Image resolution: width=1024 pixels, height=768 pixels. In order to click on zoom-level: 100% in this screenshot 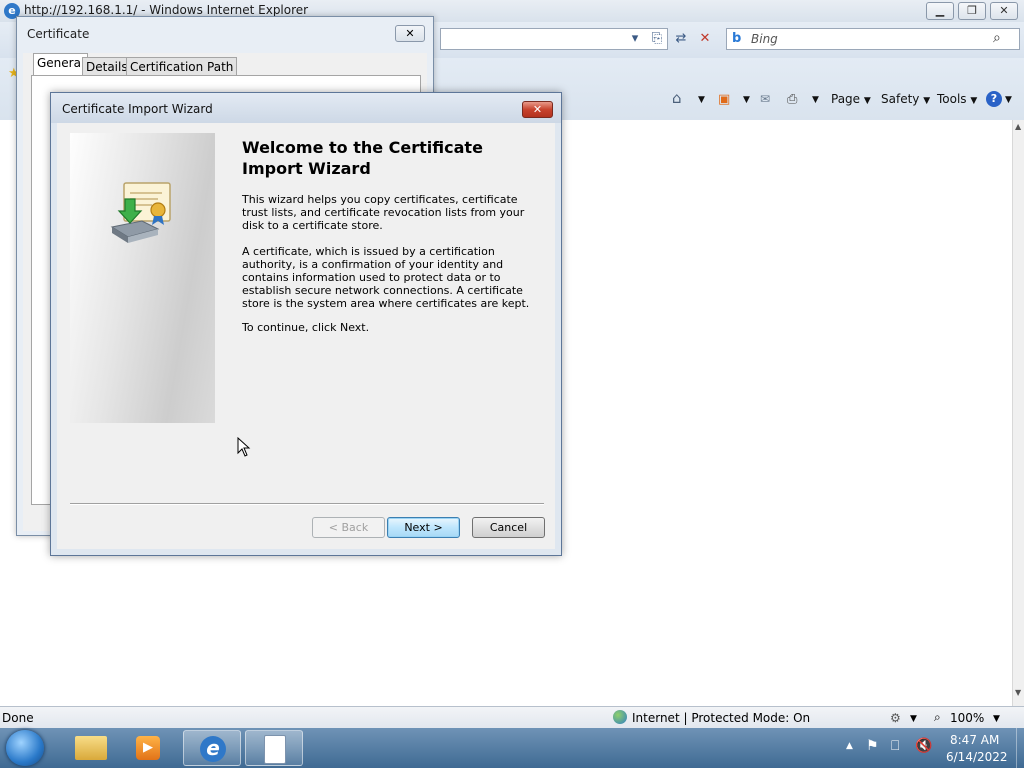, I will do `click(967, 718)`.